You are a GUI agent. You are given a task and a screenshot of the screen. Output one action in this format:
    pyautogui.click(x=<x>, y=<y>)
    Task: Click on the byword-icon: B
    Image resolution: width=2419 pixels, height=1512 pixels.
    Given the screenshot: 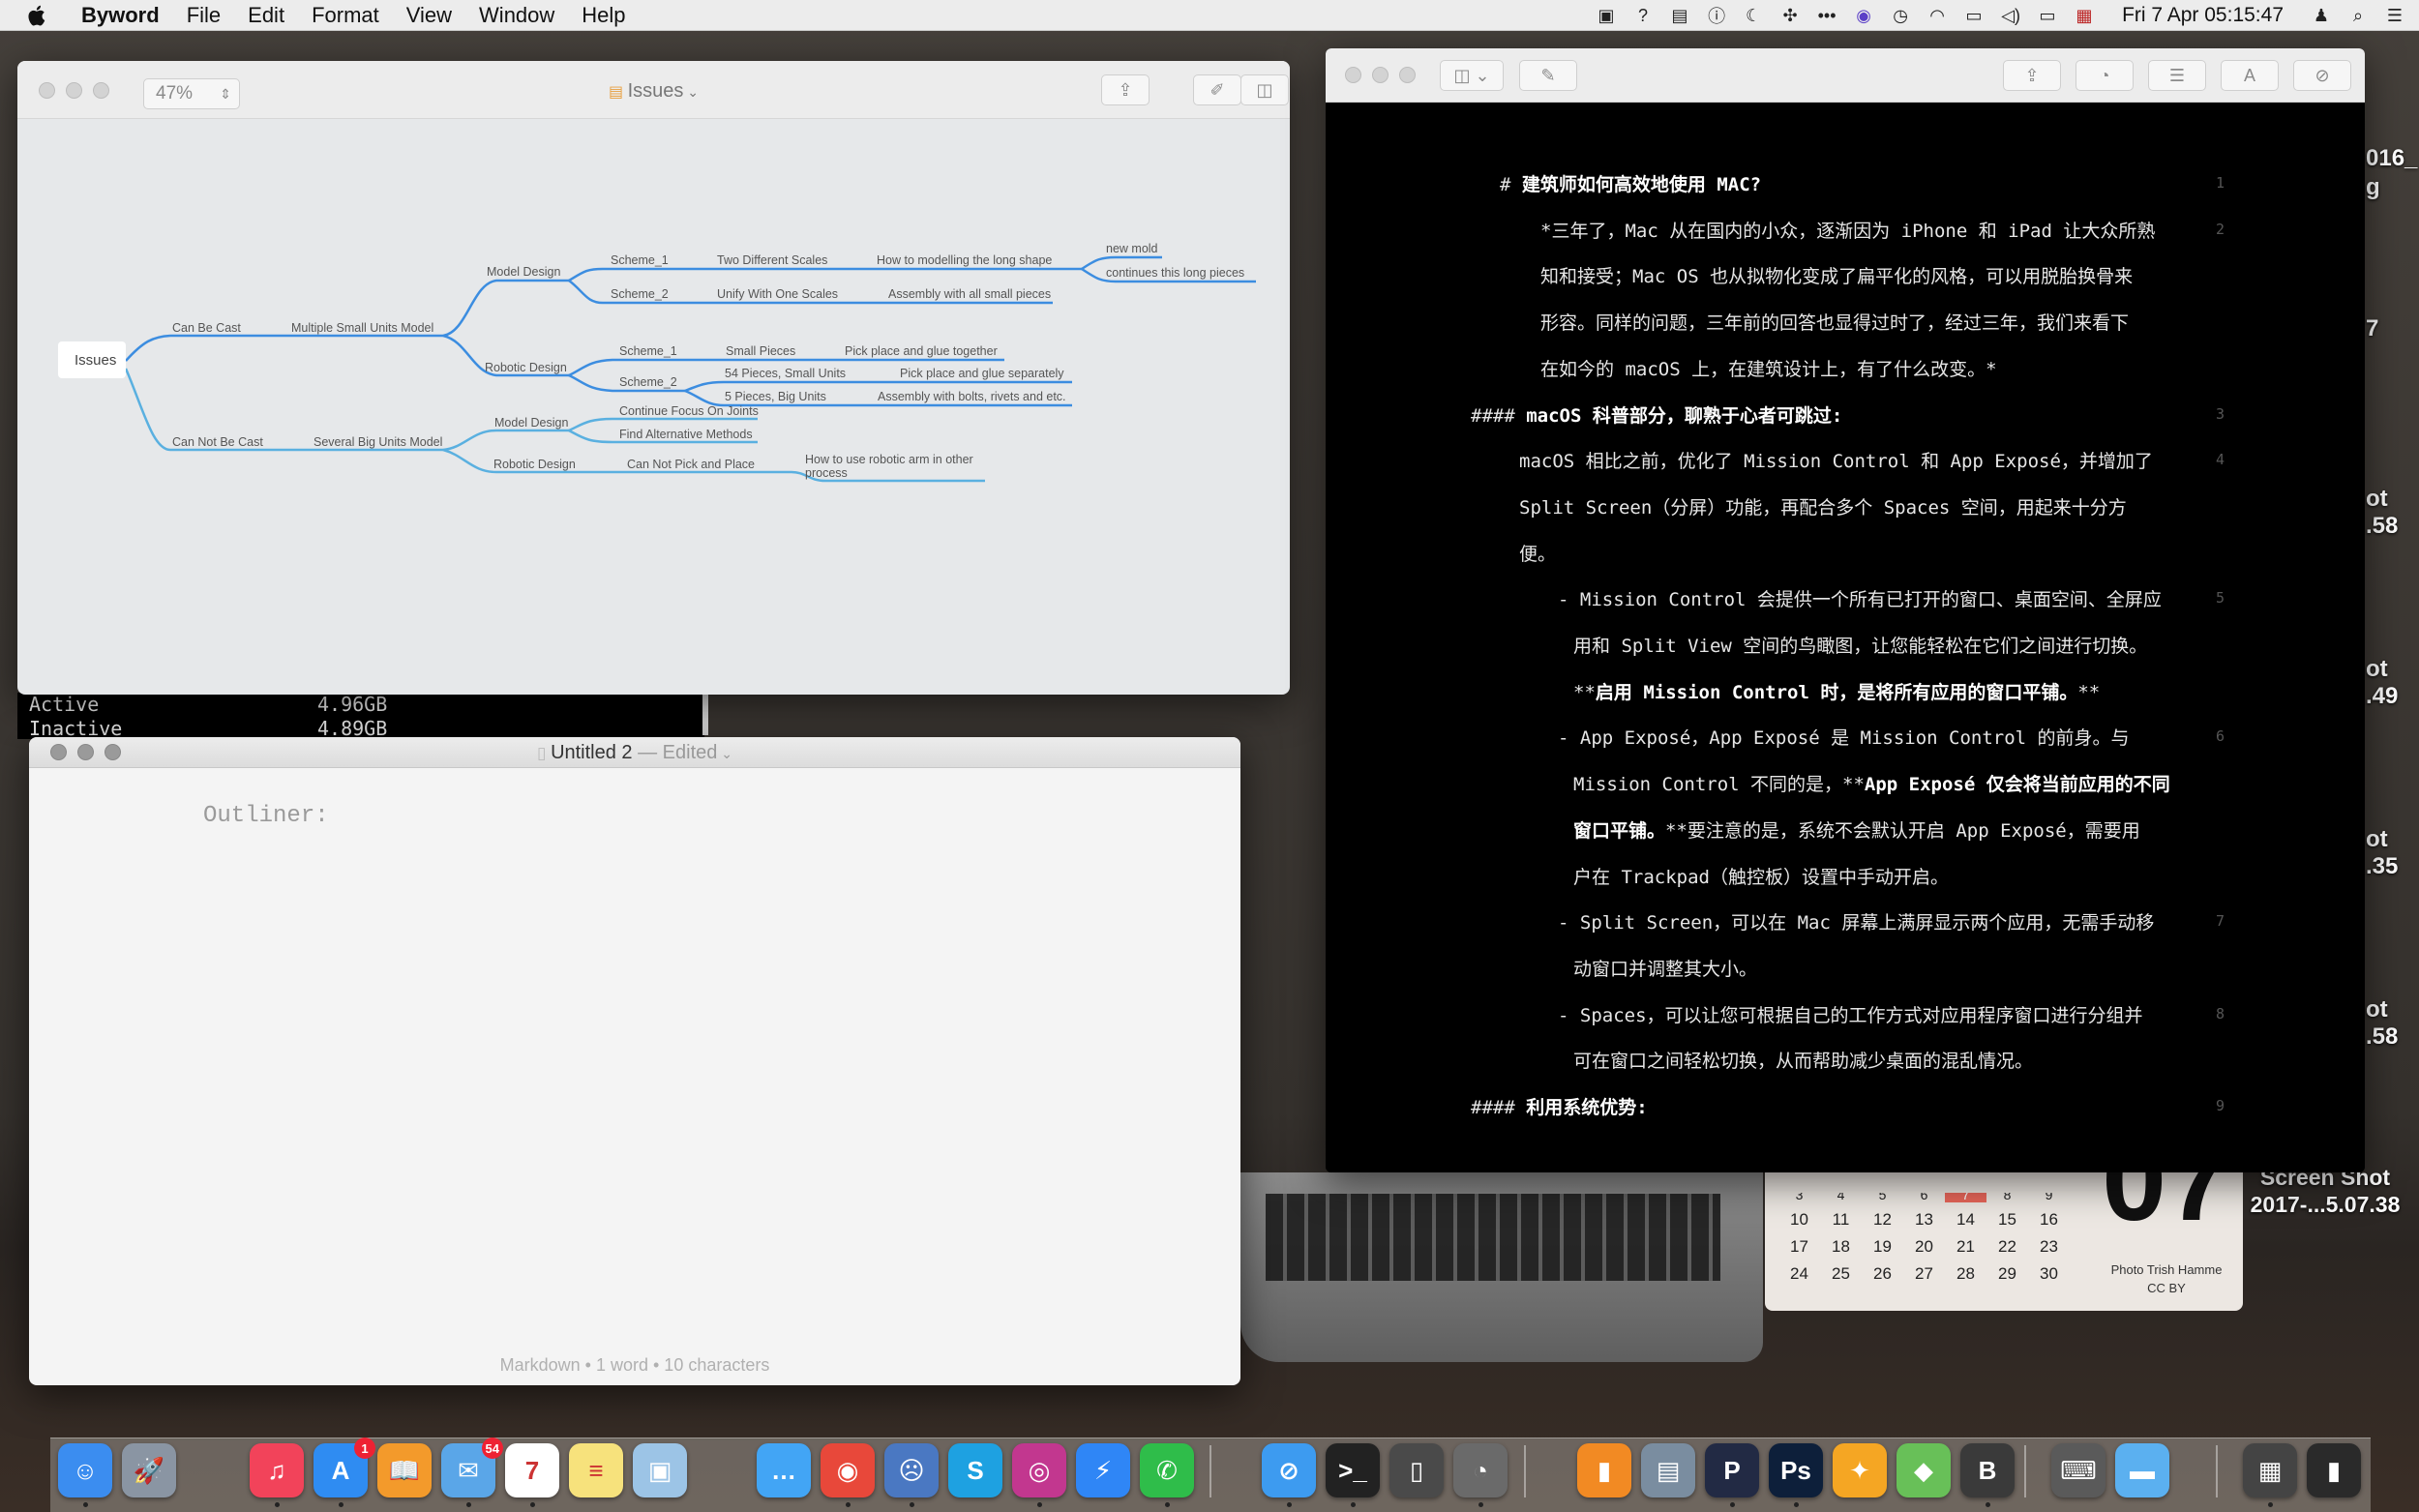 What is the action you would take?
    pyautogui.click(x=1988, y=1470)
    